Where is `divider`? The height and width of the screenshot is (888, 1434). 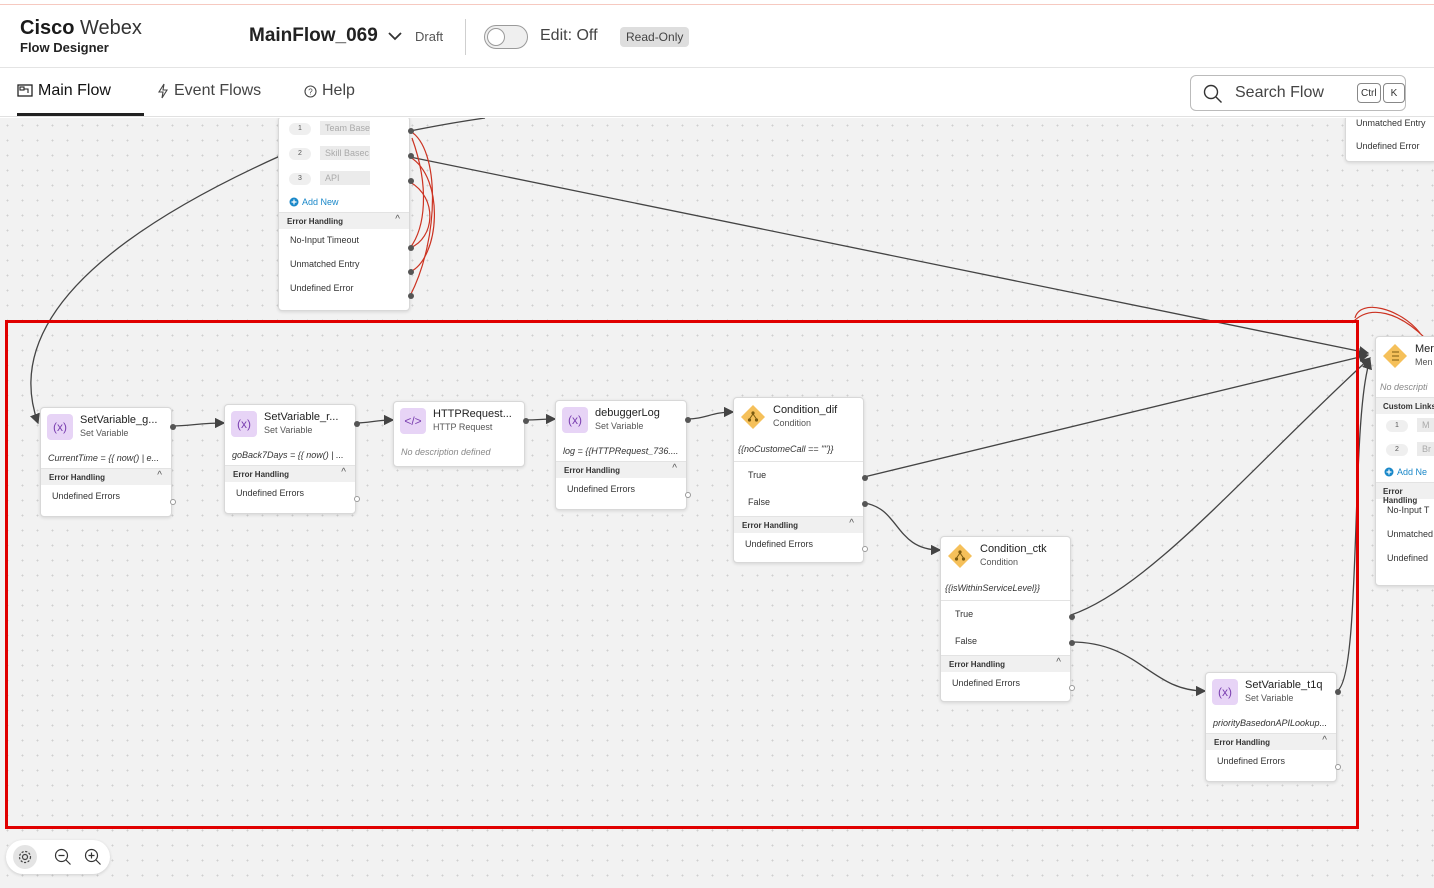 divider is located at coordinates (465, 37).